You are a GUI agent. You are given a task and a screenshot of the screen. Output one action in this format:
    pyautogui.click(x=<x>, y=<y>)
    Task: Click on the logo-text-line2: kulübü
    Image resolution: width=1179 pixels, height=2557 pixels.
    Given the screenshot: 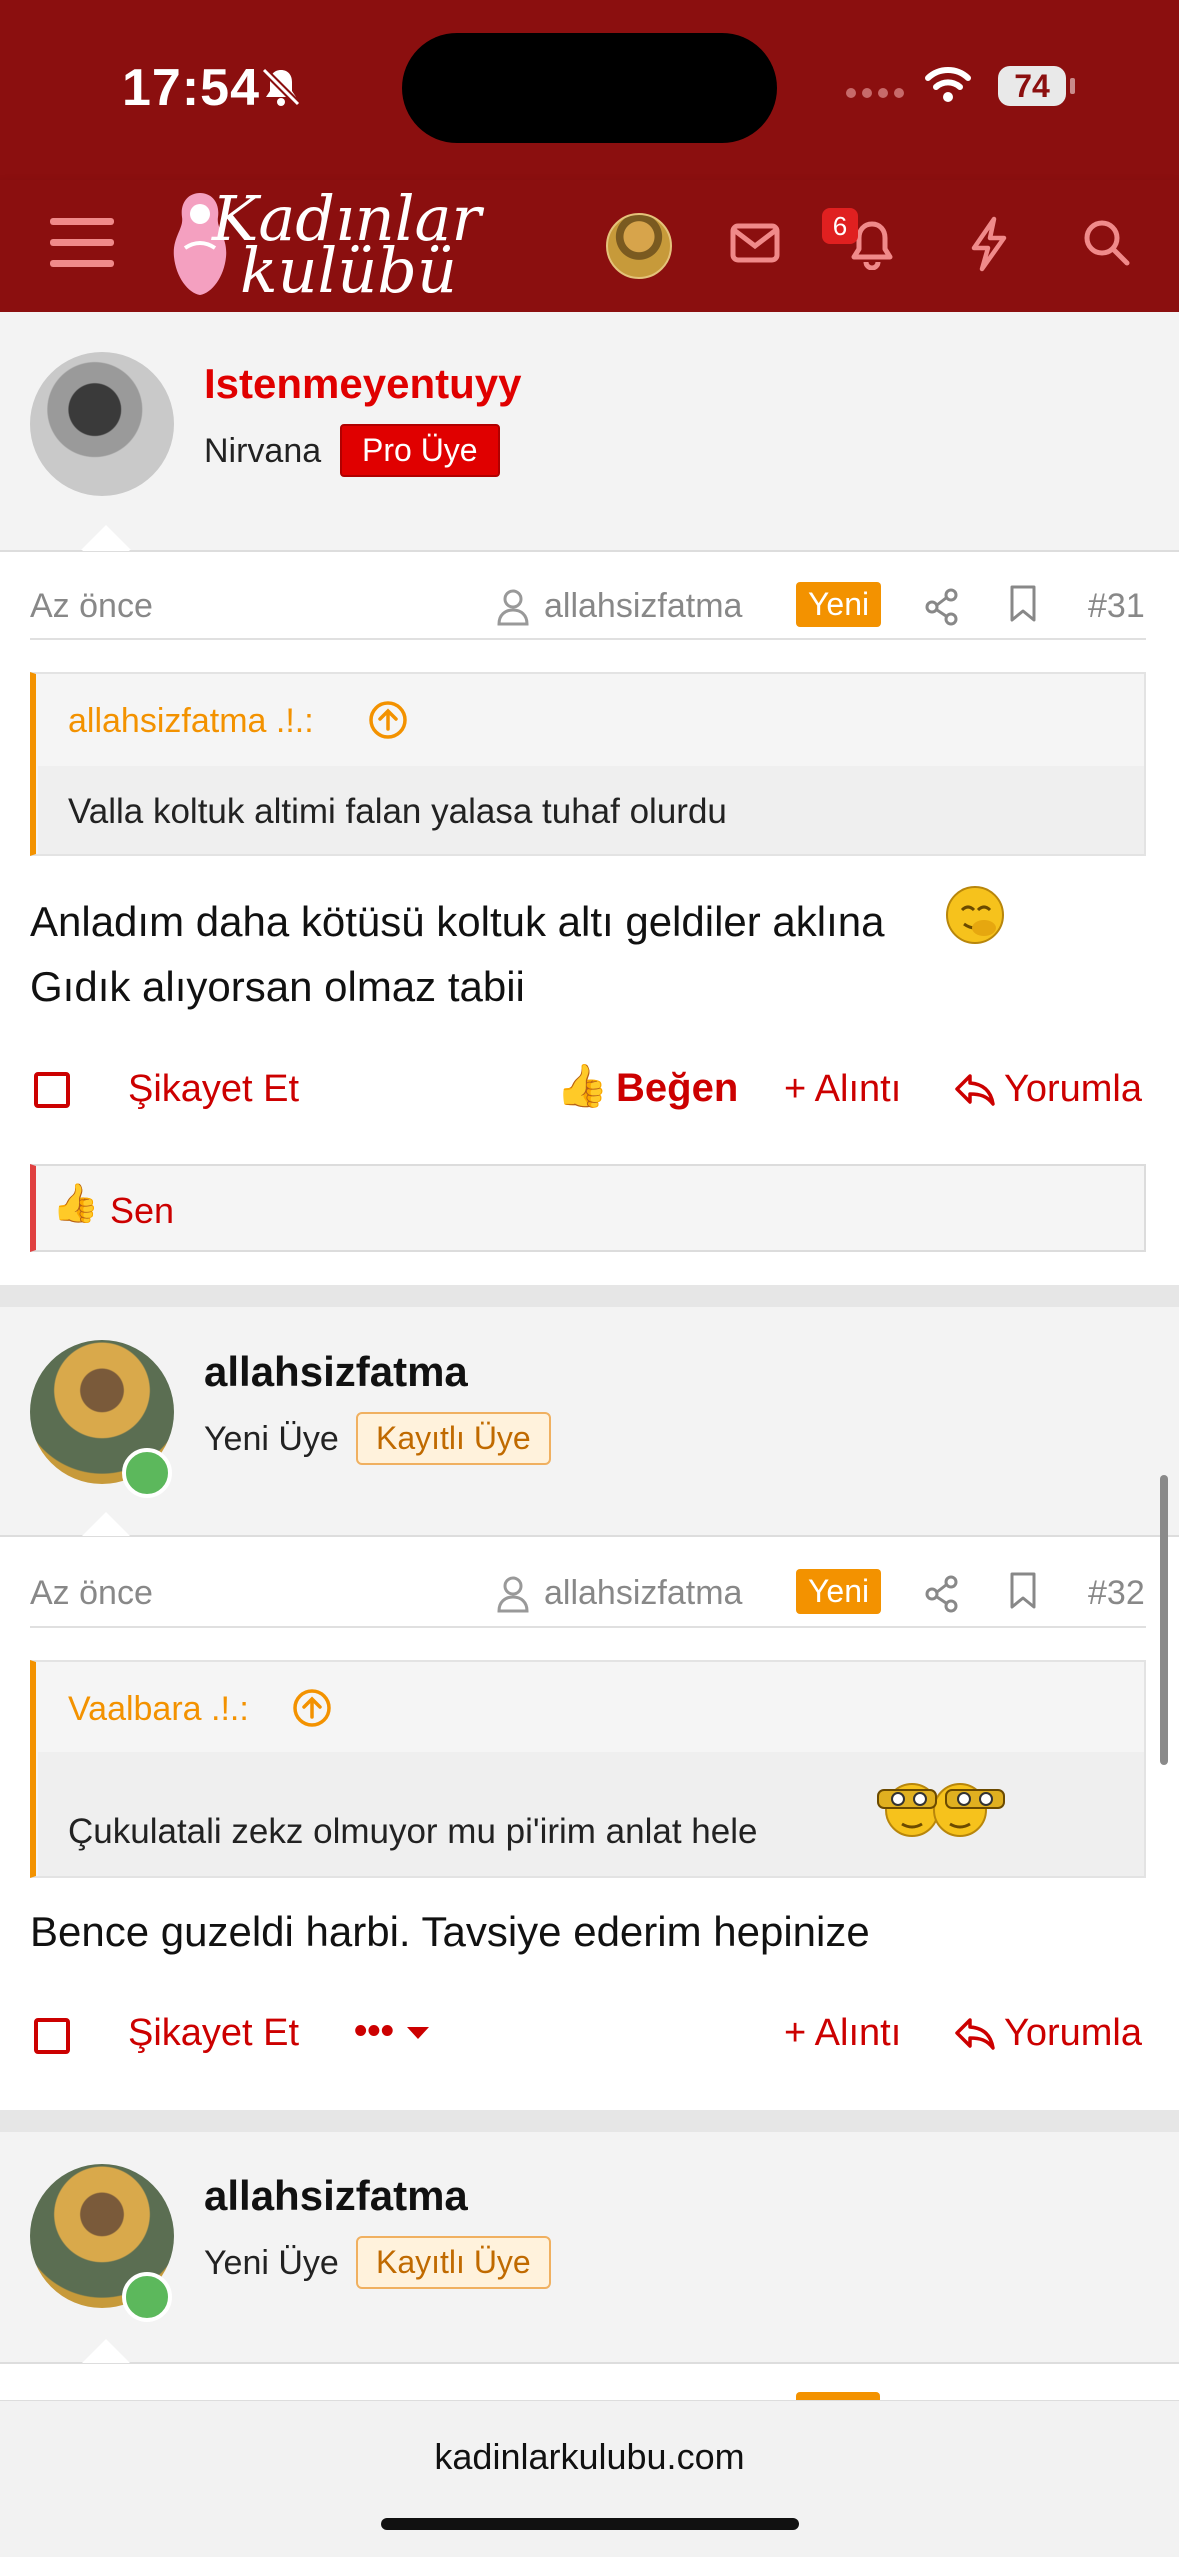 What is the action you would take?
    pyautogui.click(x=348, y=270)
    